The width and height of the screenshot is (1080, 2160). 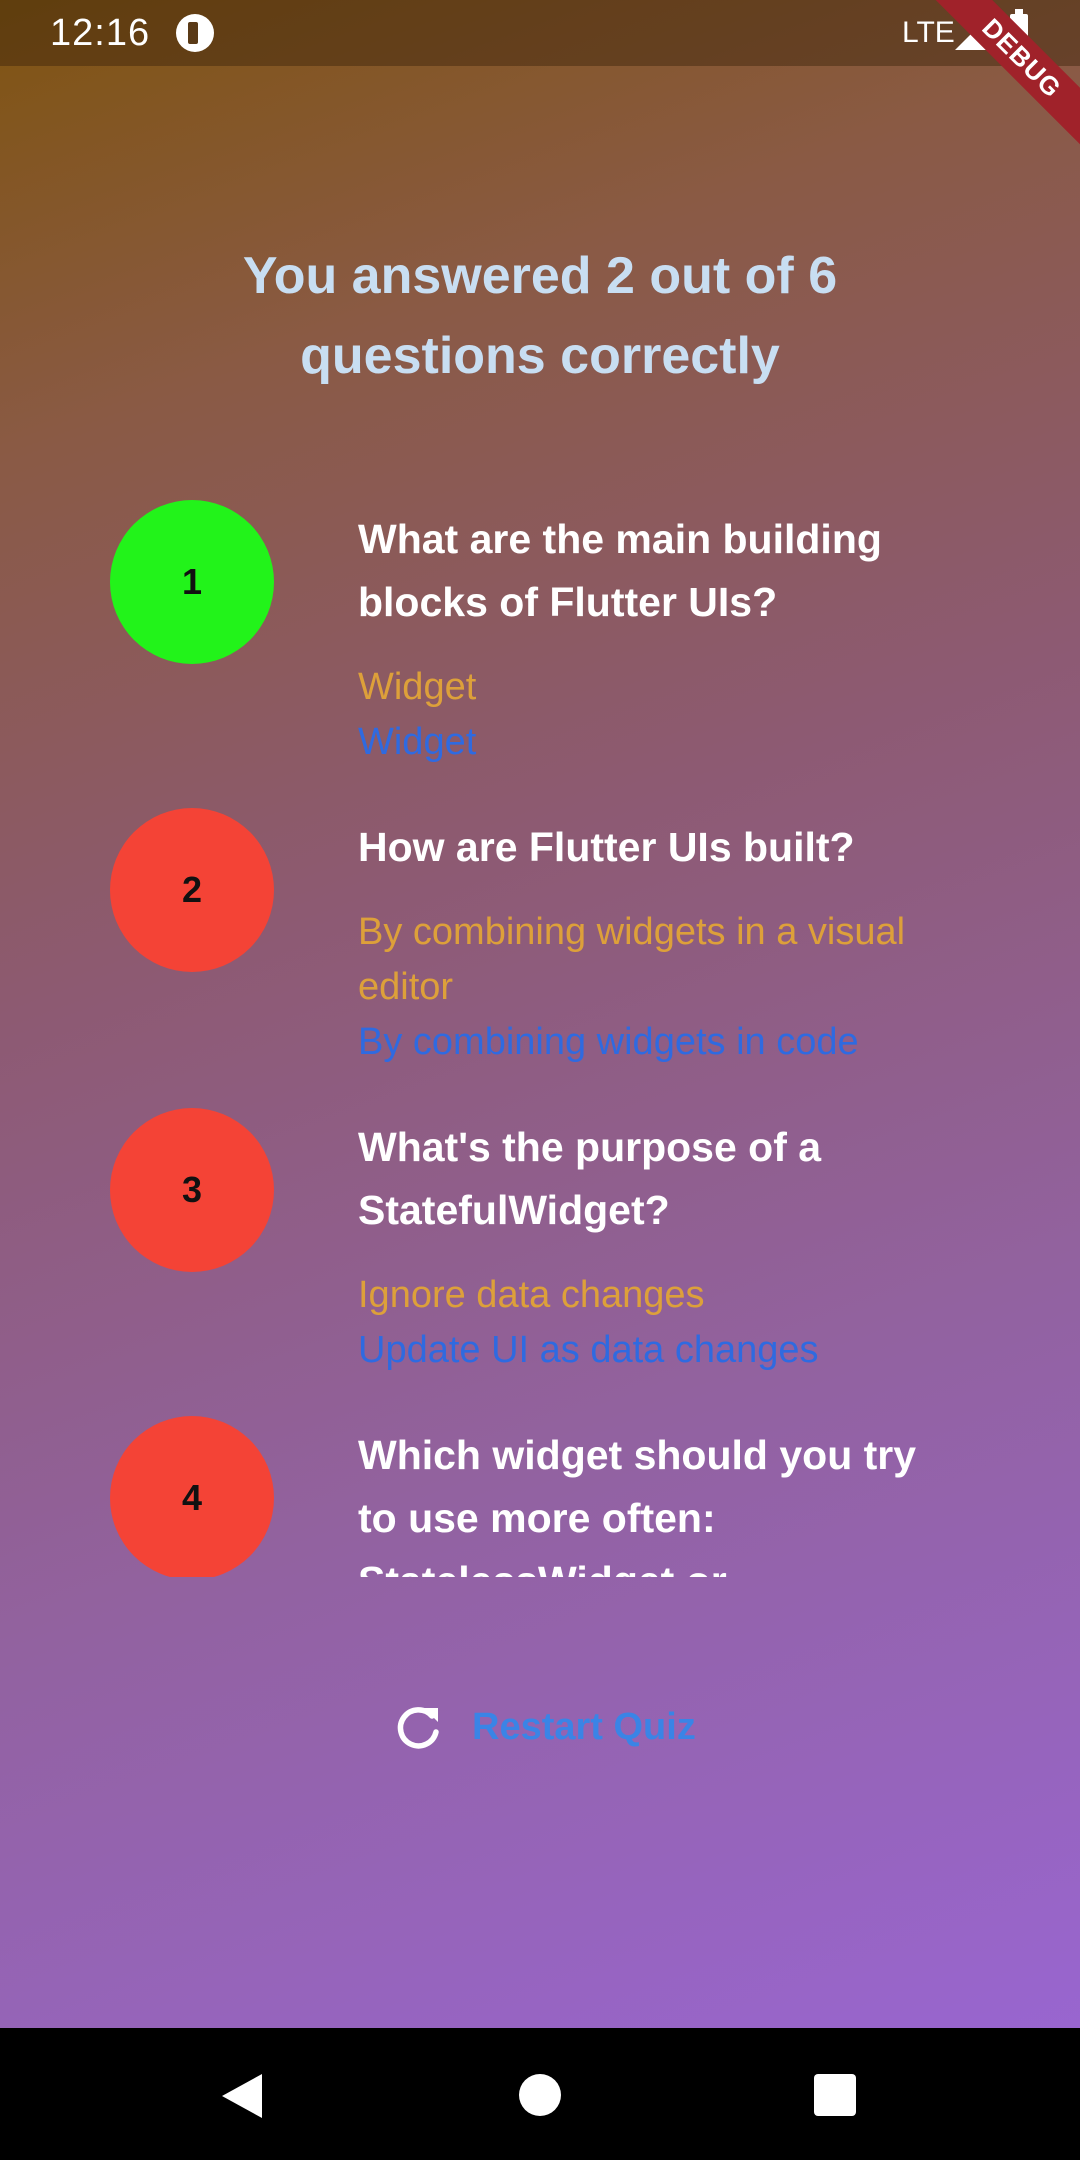 What do you see at coordinates (192, 1496) in the screenshot?
I see `question-index-badge-incorrect: 4` at bounding box center [192, 1496].